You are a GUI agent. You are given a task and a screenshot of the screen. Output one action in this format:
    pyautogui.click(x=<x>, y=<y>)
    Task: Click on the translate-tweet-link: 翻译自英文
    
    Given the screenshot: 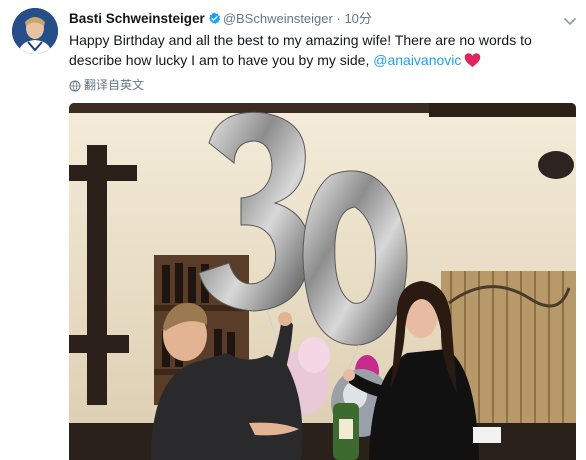 What is the action you would take?
    pyautogui.click(x=106, y=85)
    